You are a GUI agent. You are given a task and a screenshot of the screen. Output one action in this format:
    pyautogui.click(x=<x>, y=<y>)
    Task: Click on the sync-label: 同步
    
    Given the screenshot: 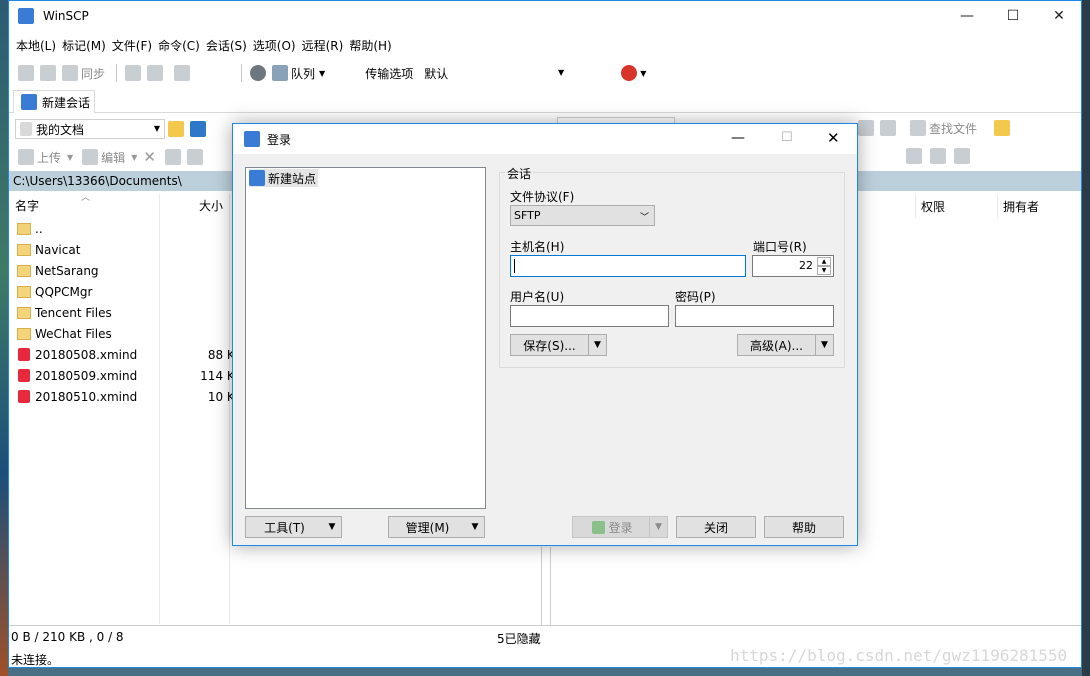 What is the action you would take?
    pyautogui.click(x=93, y=73)
    